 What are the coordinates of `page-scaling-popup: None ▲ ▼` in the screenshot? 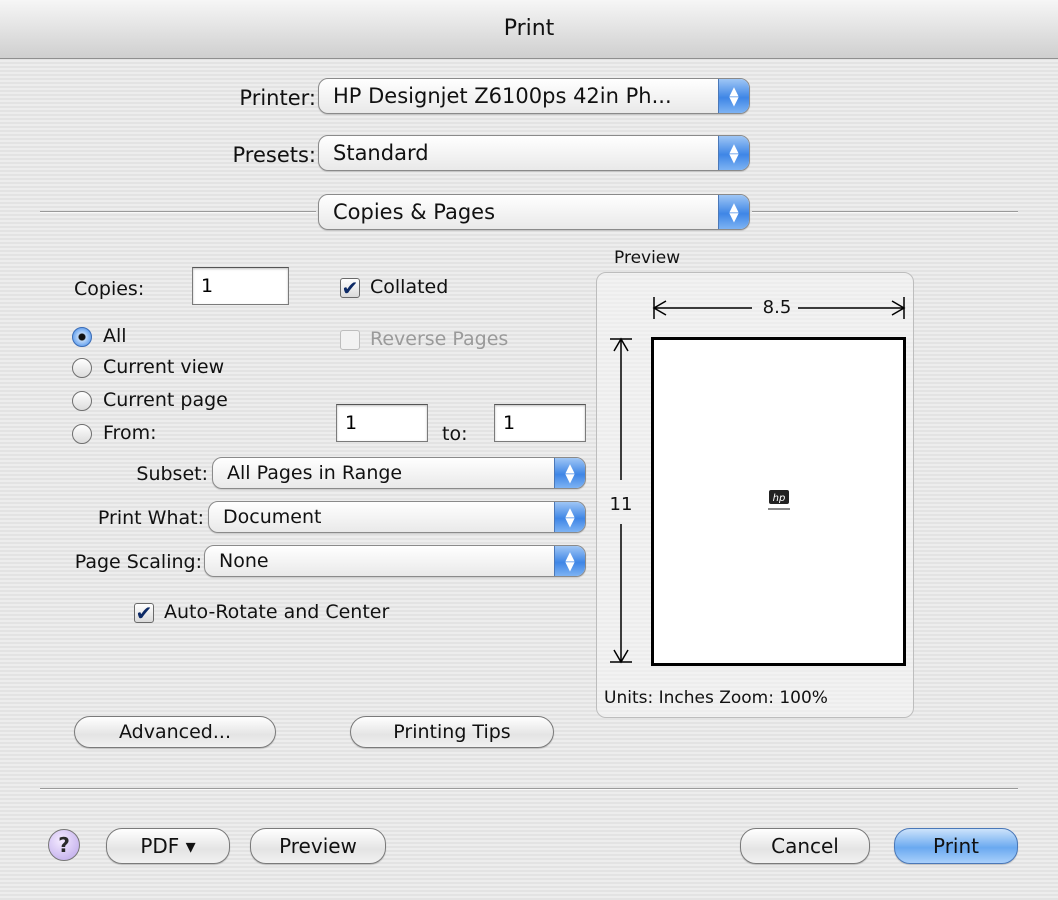 It's located at (395, 561).